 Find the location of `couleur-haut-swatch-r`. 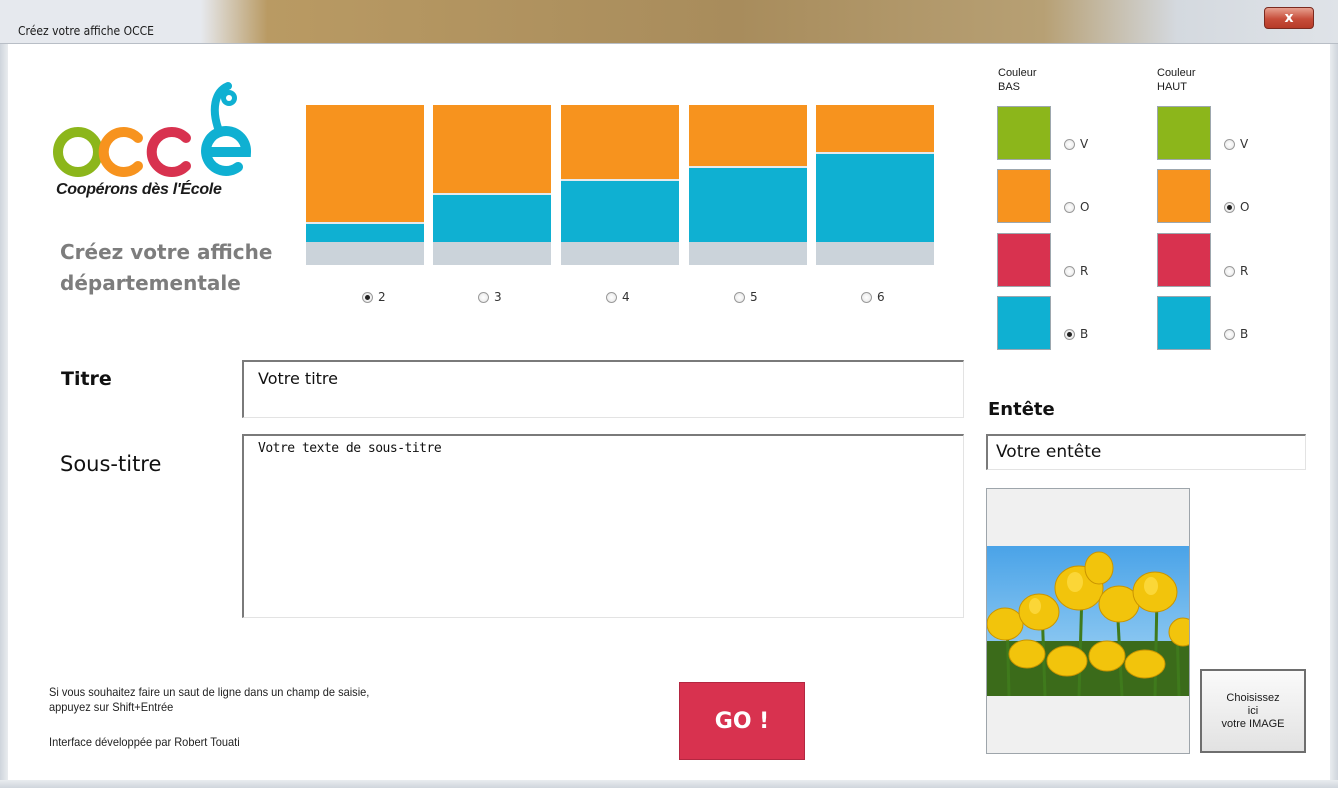

couleur-haut-swatch-r is located at coordinates (1184, 260).